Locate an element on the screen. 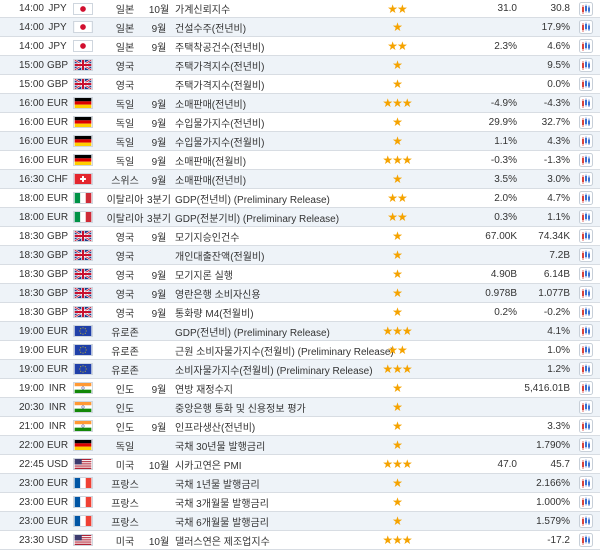 This screenshot has height=550, width=600. event-name: 시카고연은 PMI is located at coordinates (275, 464).